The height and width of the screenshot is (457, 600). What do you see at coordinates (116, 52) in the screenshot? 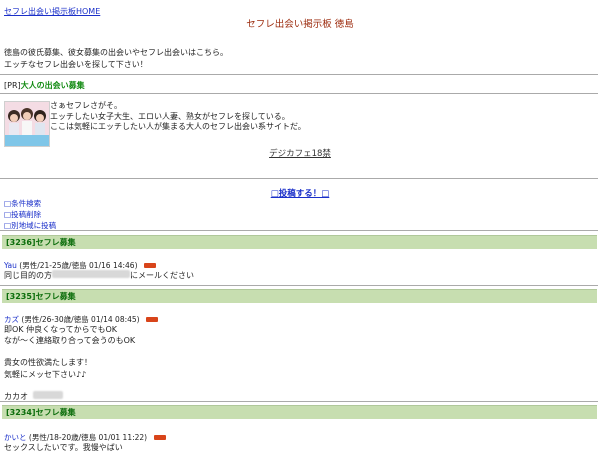
I see `intro-line: 徳島の彼氏募集、彼女募集の出会いやセフレ出会いはこちら。` at bounding box center [116, 52].